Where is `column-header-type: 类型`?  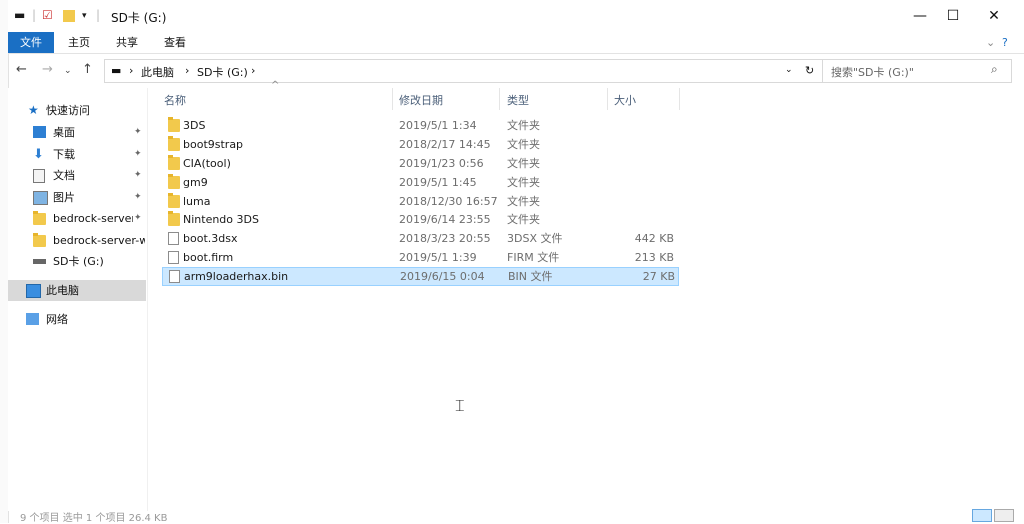
column-header-type: 类型 is located at coordinates (518, 101).